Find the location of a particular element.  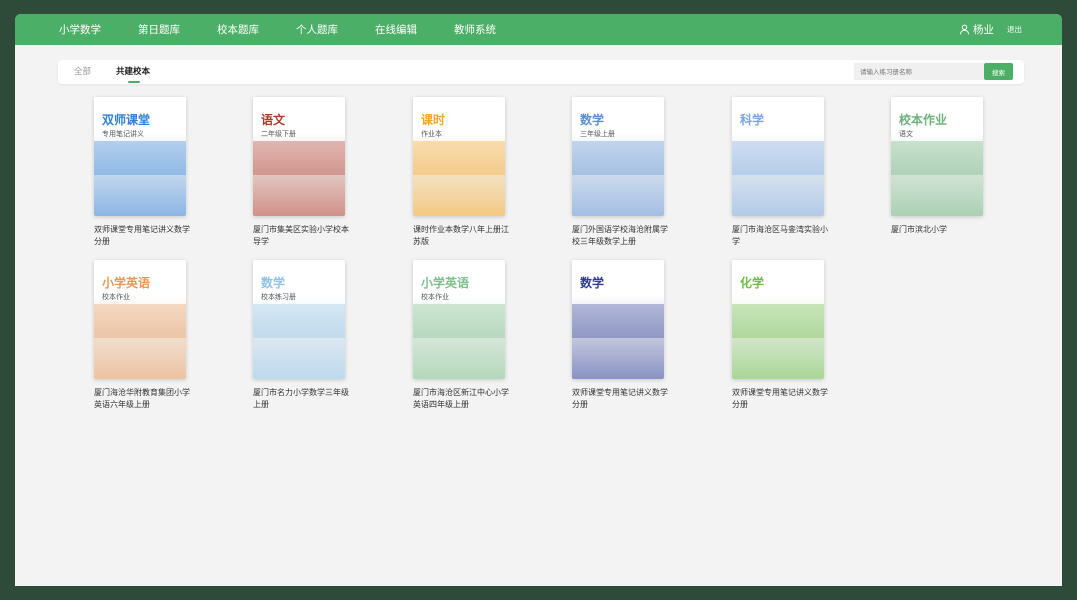

top-navbar: 小学数学 第日题库 校本题库 个人题库 在线编辑 教师系统 杨业 退出 is located at coordinates (538, 29).